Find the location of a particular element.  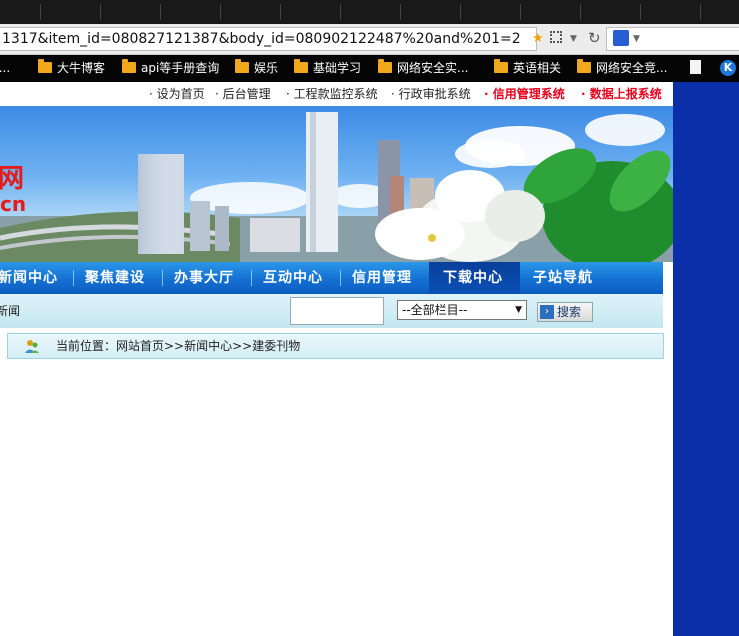

breadcrumb: 当前位置：网站首页>>新闻中心>>建委刊物 is located at coordinates (335, 346).